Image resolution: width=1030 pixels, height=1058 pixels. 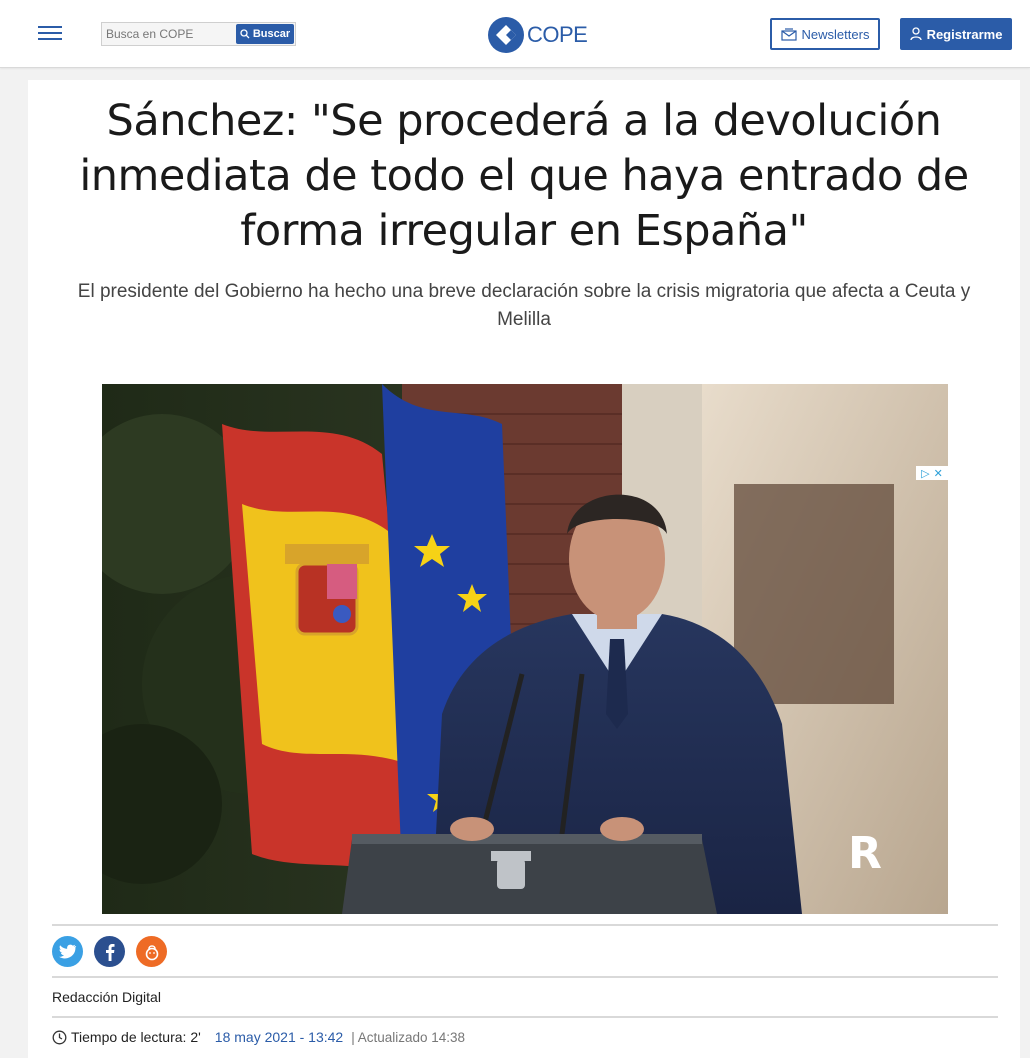 I want to click on search-icon, so click(x=245, y=34).